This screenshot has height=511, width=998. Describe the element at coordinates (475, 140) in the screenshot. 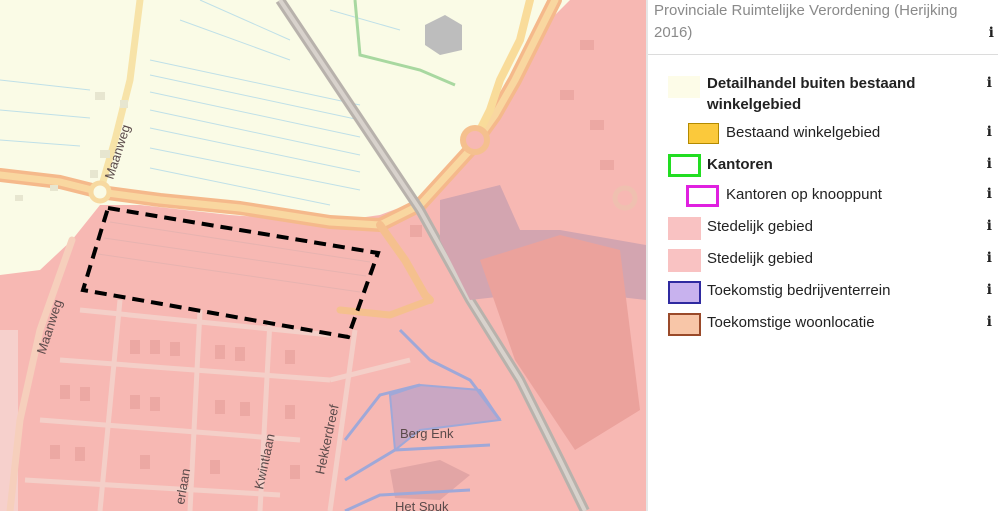

I see `roundabout-east` at that location.